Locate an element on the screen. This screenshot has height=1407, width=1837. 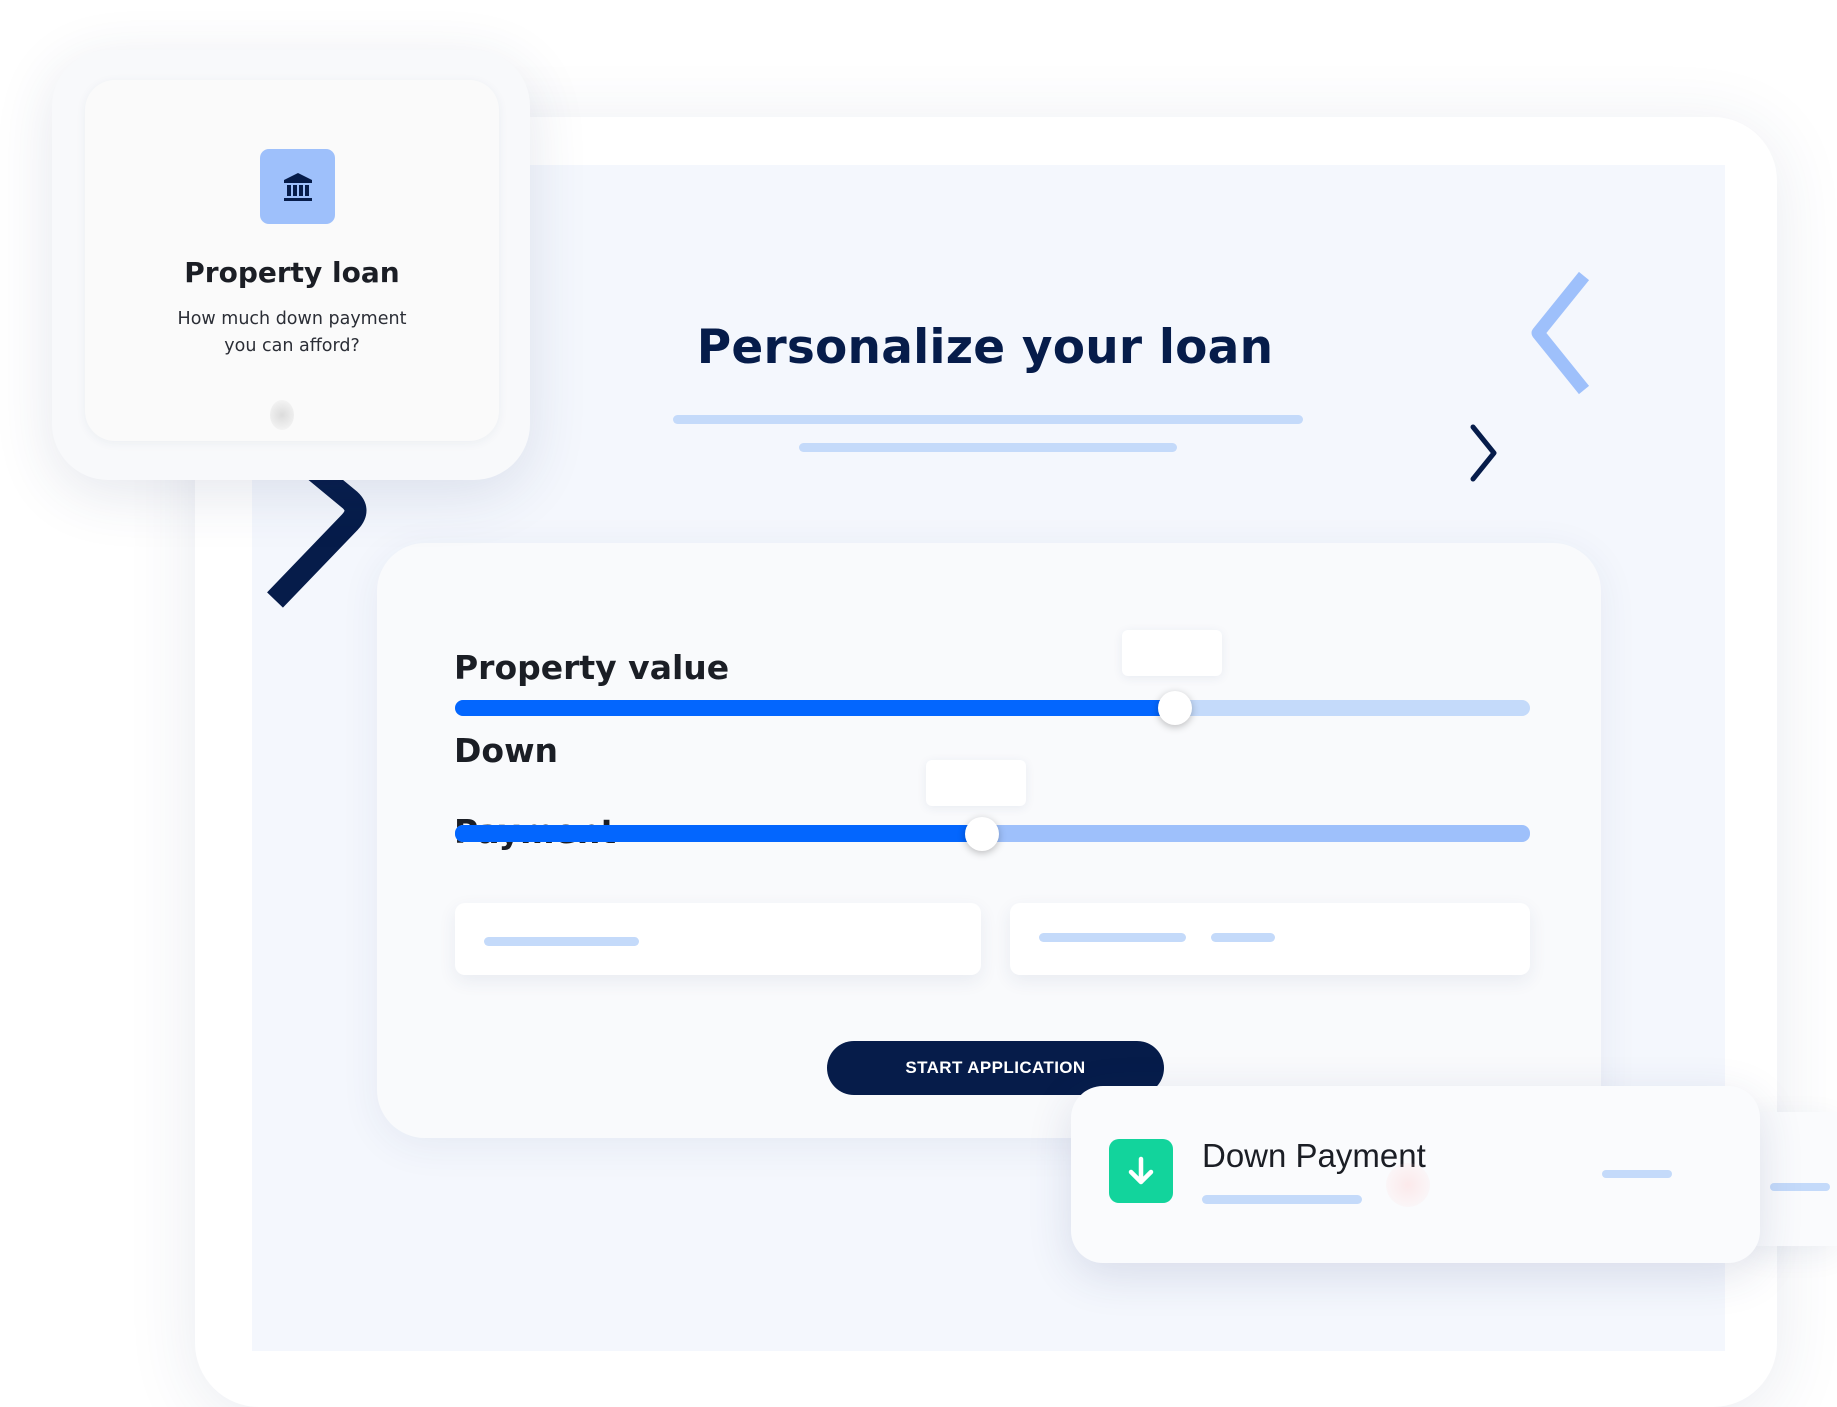
notification-secondary-line is located at coordinates (1800, 1187).